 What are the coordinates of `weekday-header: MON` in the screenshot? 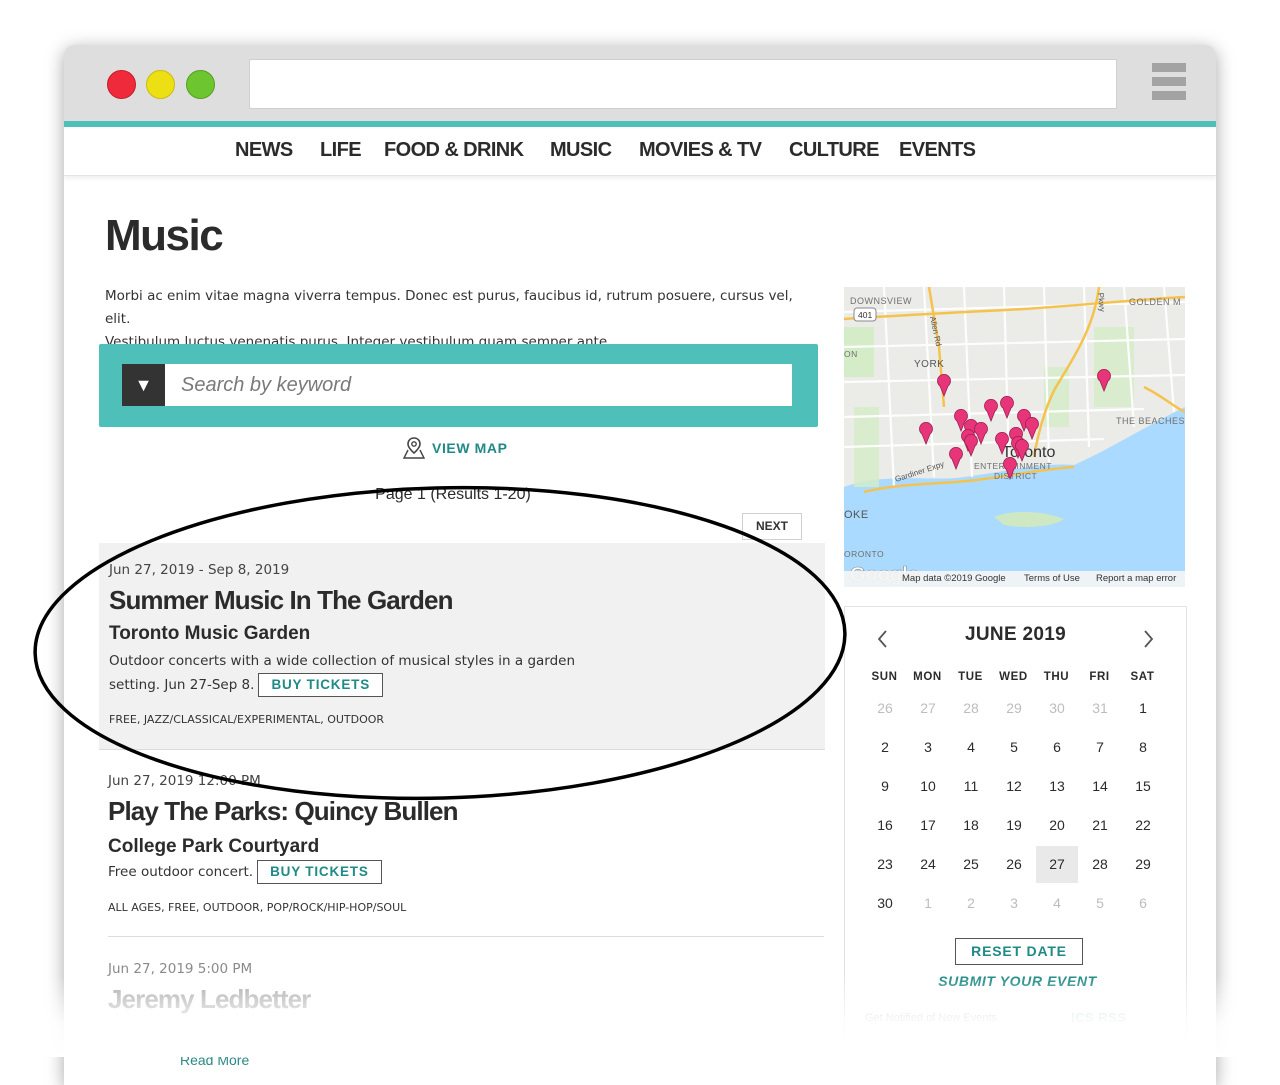 It's located at (927, 677).